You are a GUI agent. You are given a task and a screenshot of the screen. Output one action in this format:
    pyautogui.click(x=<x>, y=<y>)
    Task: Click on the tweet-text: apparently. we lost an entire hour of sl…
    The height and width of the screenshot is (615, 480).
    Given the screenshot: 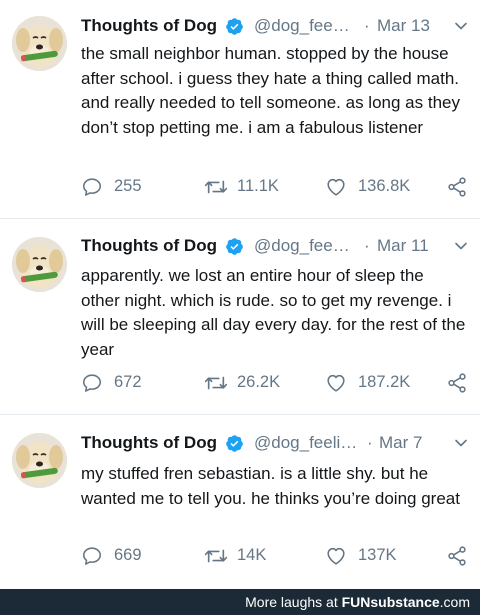 What is the action you would take?
    pyautogui.click(x=273, y=312)
    